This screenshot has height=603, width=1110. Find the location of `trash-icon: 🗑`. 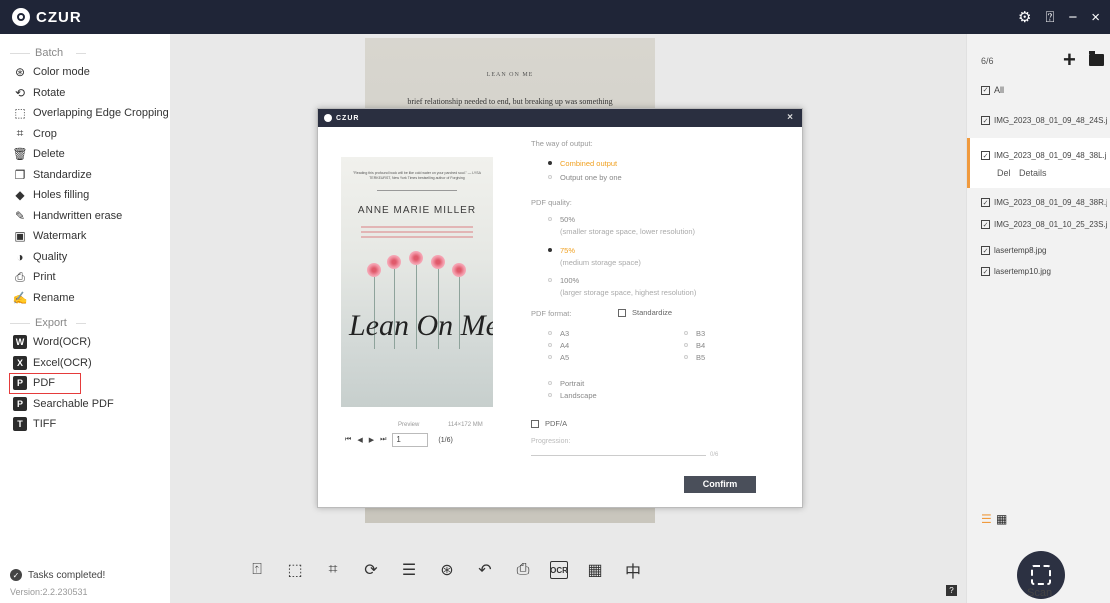

trash-icon: 🗑 is located at coordinates (20, 154).